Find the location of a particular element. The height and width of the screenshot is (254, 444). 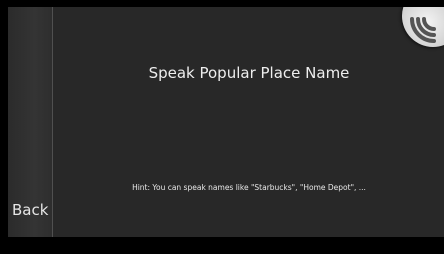

voice-button is located at coordinates (423, 27).